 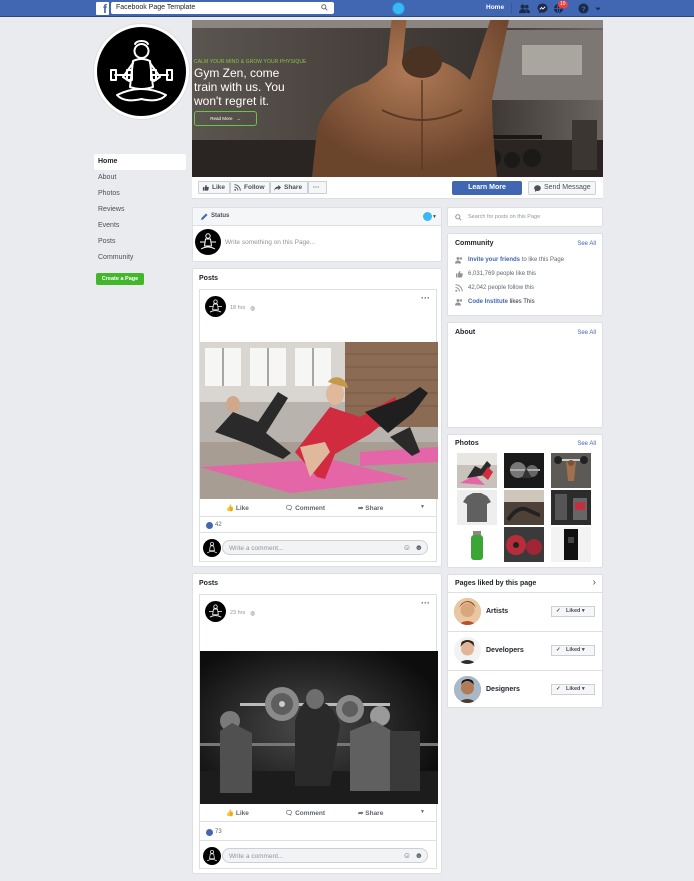 I want to click on account-menu-chevron-icon, so click(x=598, y=8).